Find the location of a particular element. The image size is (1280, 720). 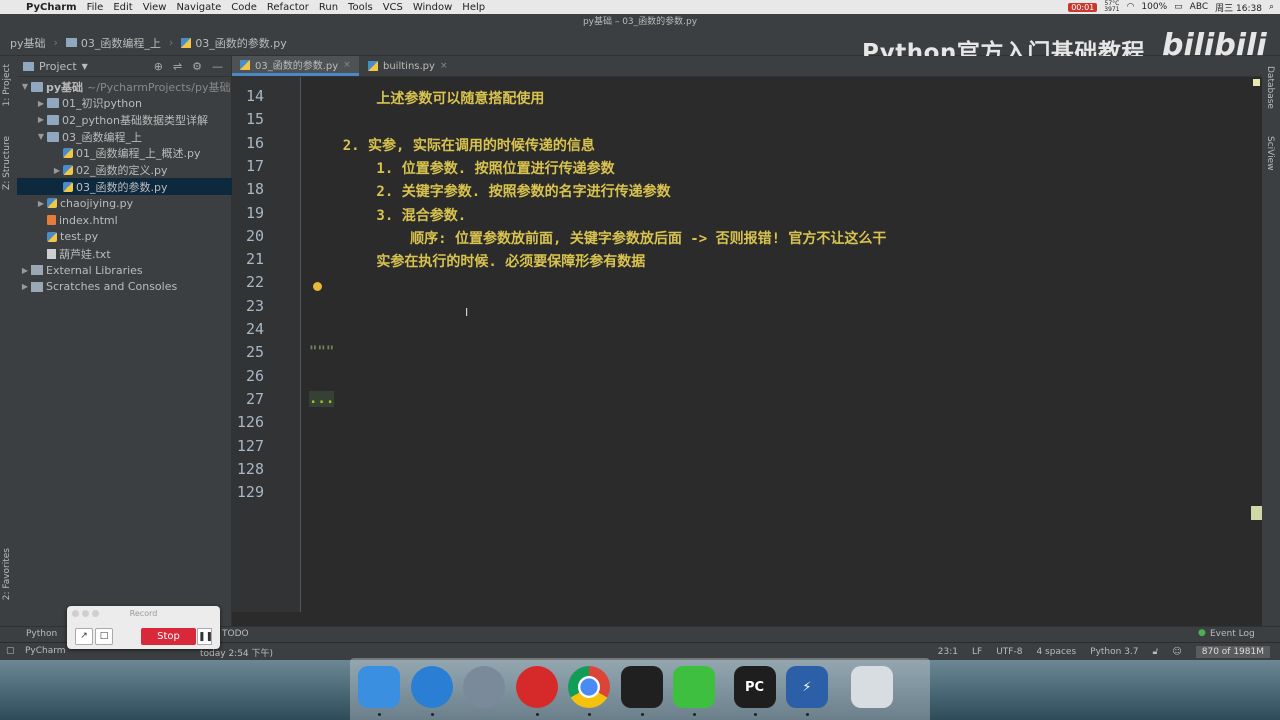

menu-tools: Tools is located at coordinates (360, 7).